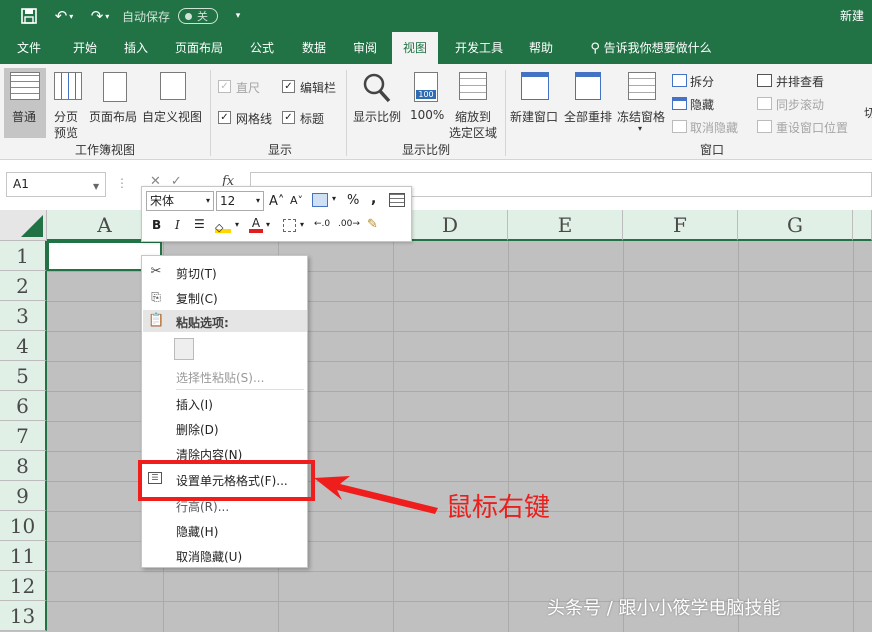 The height and width of the screenshot is (632, 872). Describe the element at coordinates (100, 16) in the screenshot. I see `redo-icon: ↷ ▾` at that location.